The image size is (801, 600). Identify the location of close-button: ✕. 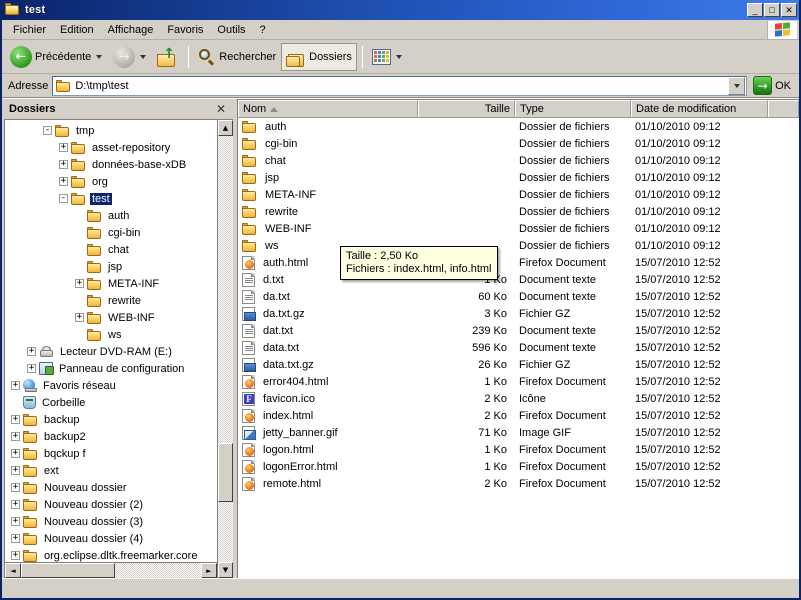
(789, 10).